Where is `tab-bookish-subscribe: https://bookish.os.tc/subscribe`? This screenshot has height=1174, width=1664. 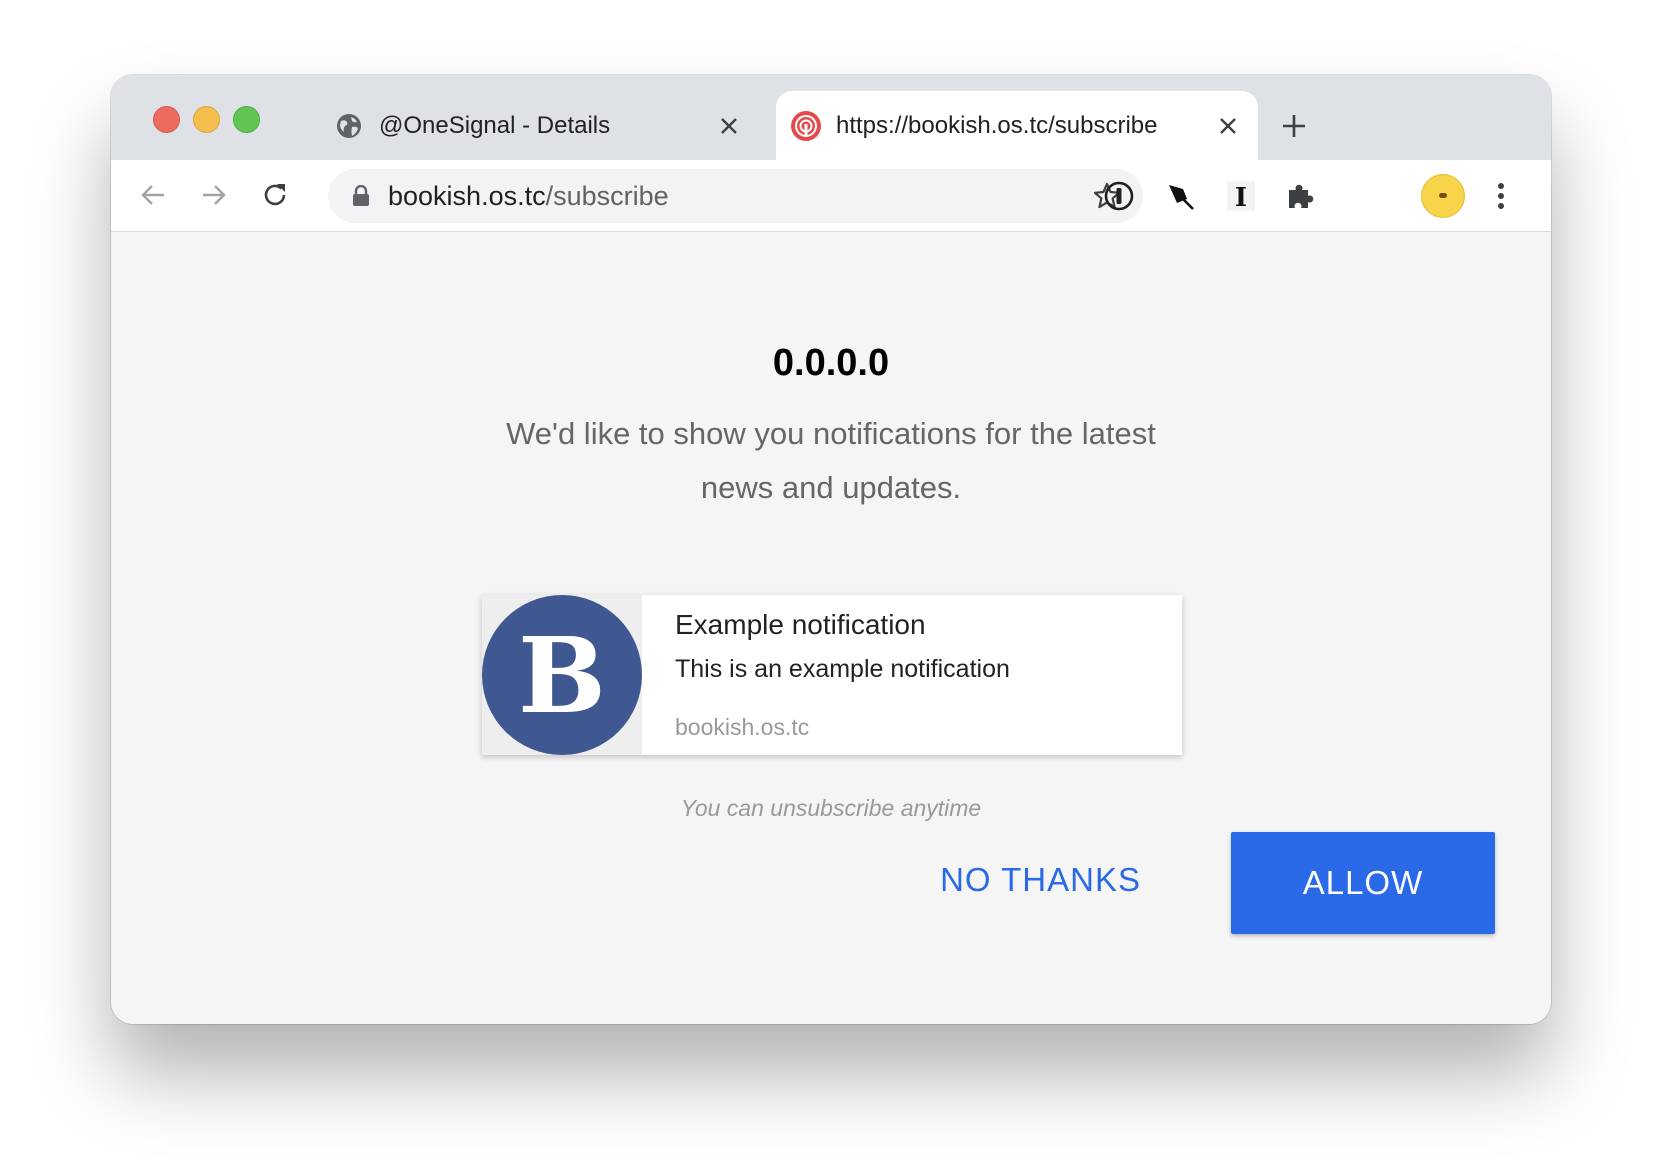 tab-bookish-subscribe: https://bookish.os.tc/subscribe is located at coordinates (1017, 125).